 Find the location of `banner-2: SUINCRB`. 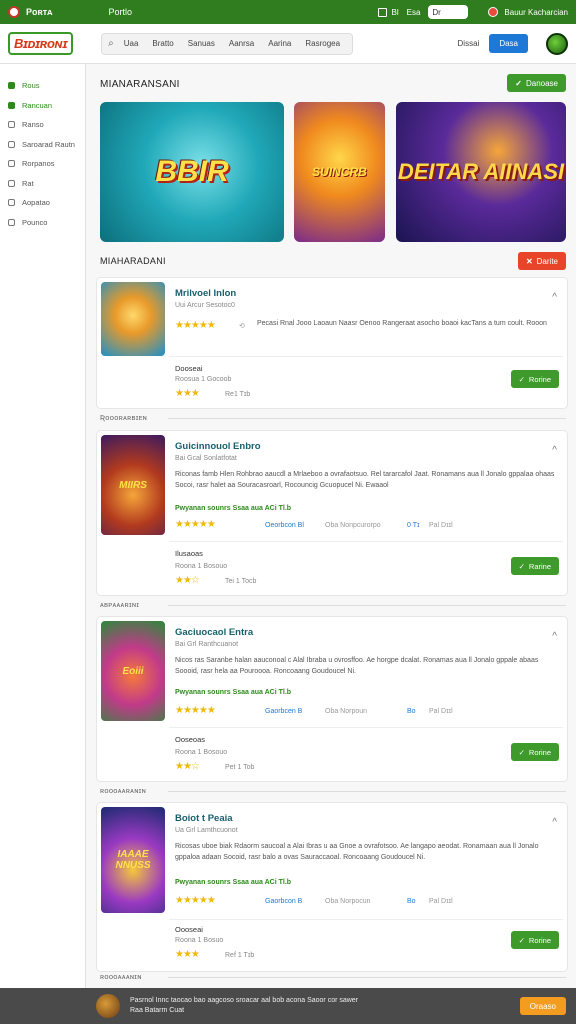

banner-2: SUINCRB is located at coordinates (339, 172).